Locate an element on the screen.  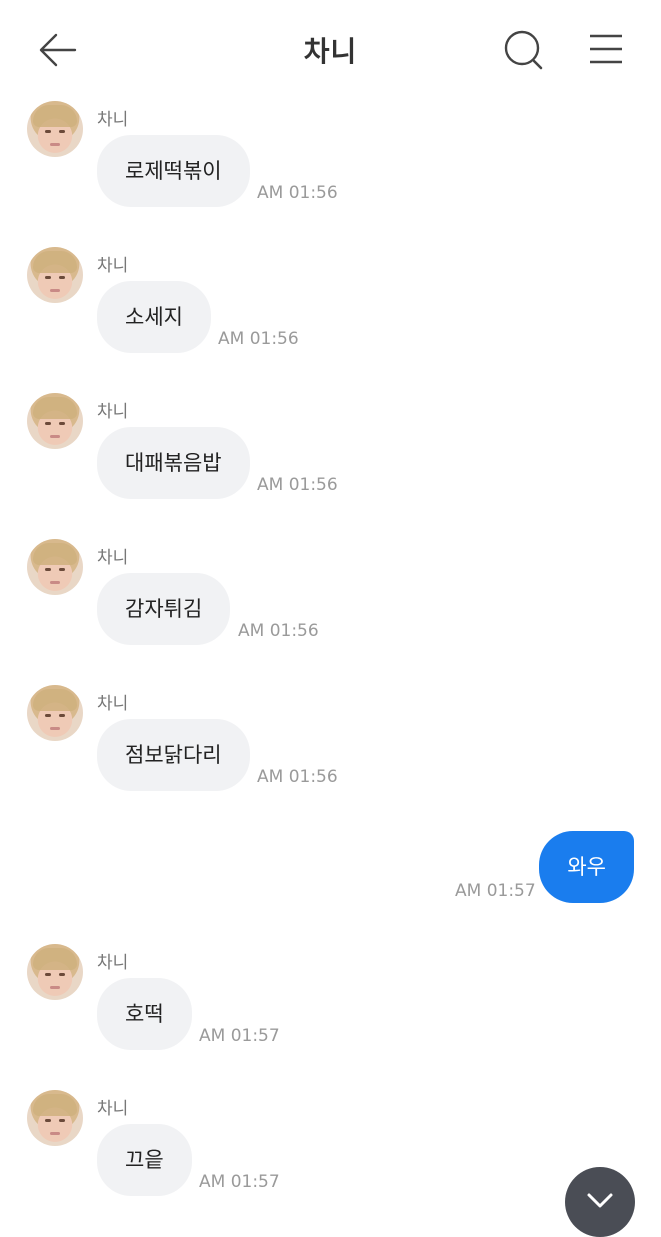
message-bubble: 끄읕 is located at coordinates (144, 1160).